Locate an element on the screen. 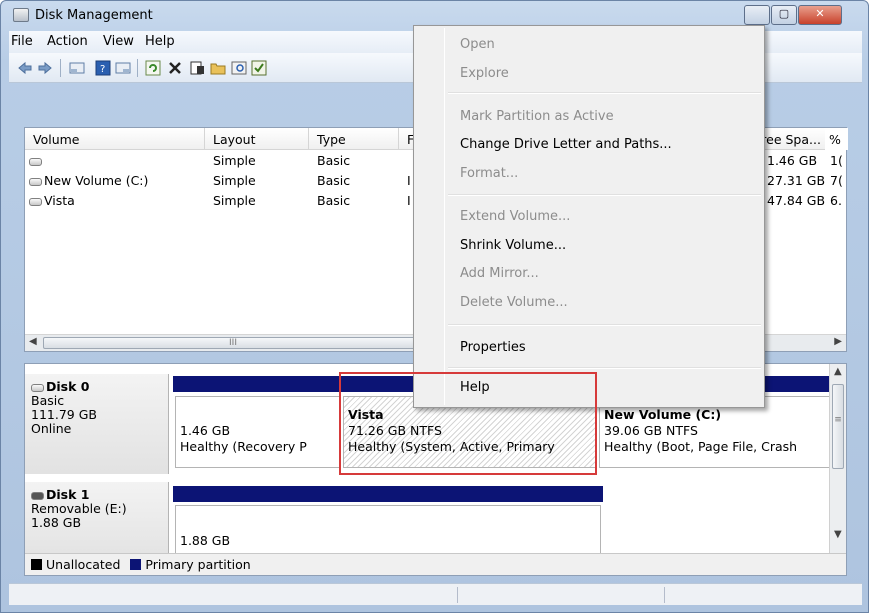  menu-item-explore: Explore is located at coordinates (484, 73).